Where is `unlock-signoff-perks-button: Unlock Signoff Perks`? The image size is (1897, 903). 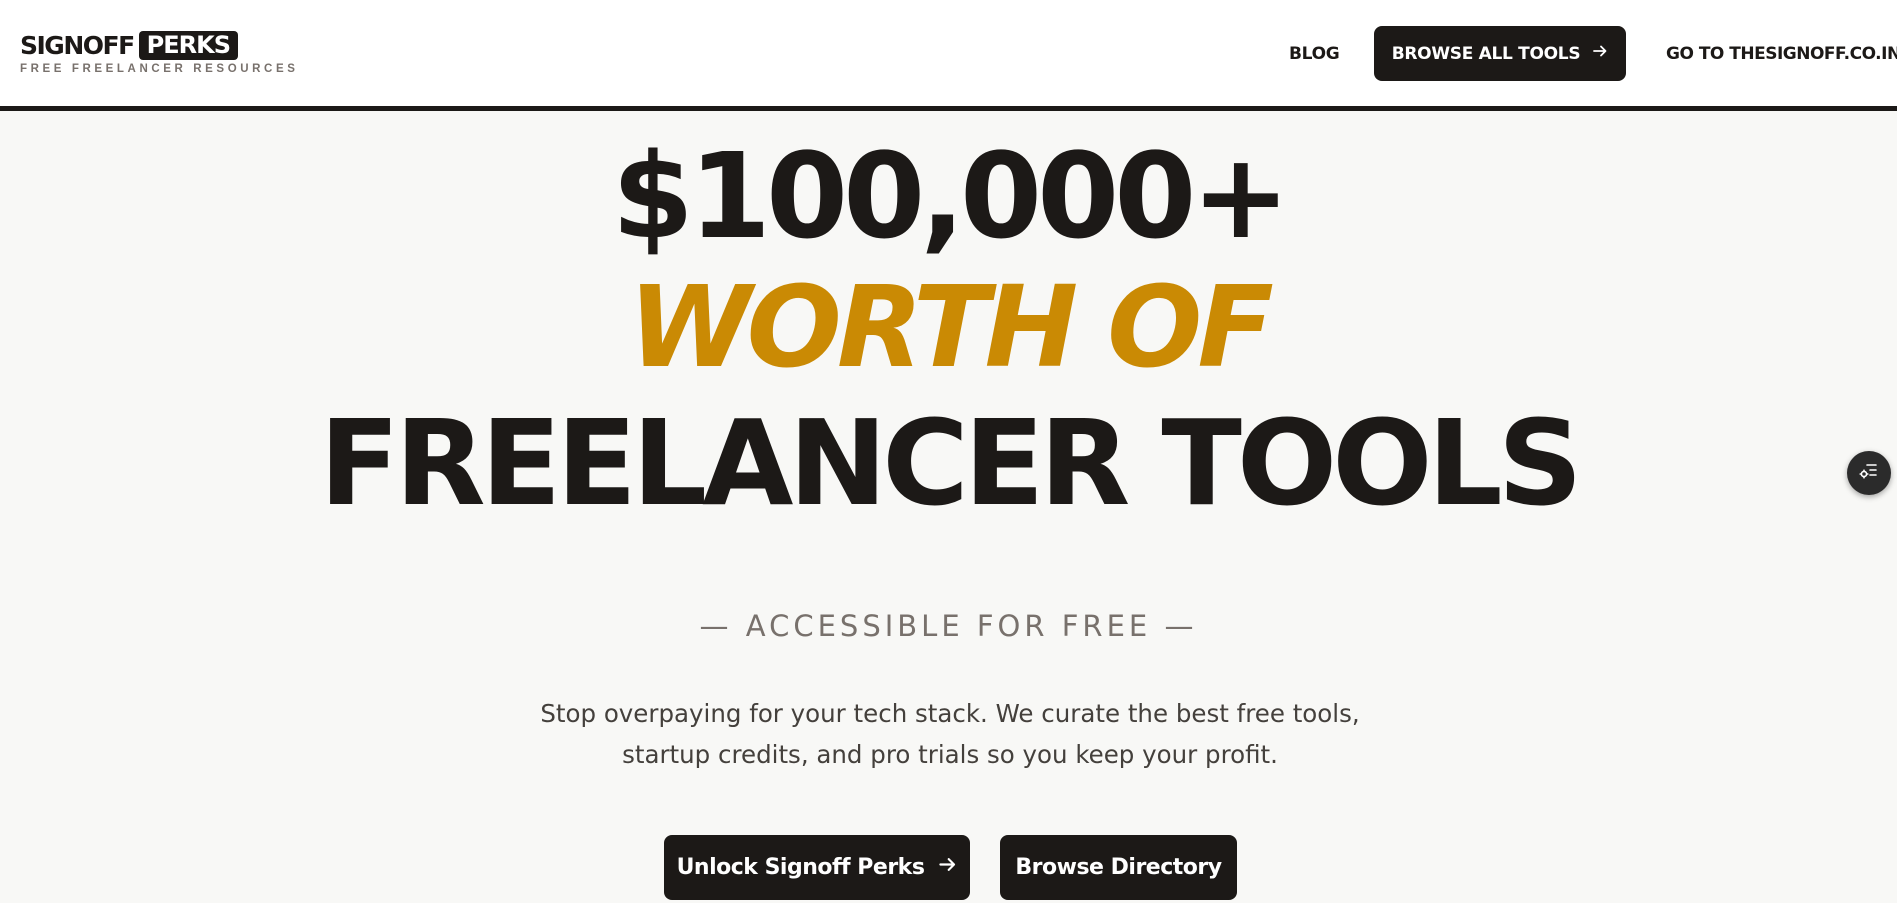 unlock-signoff-perks-button: Unlock Signoff Perks is located at coordinates (817, 867).